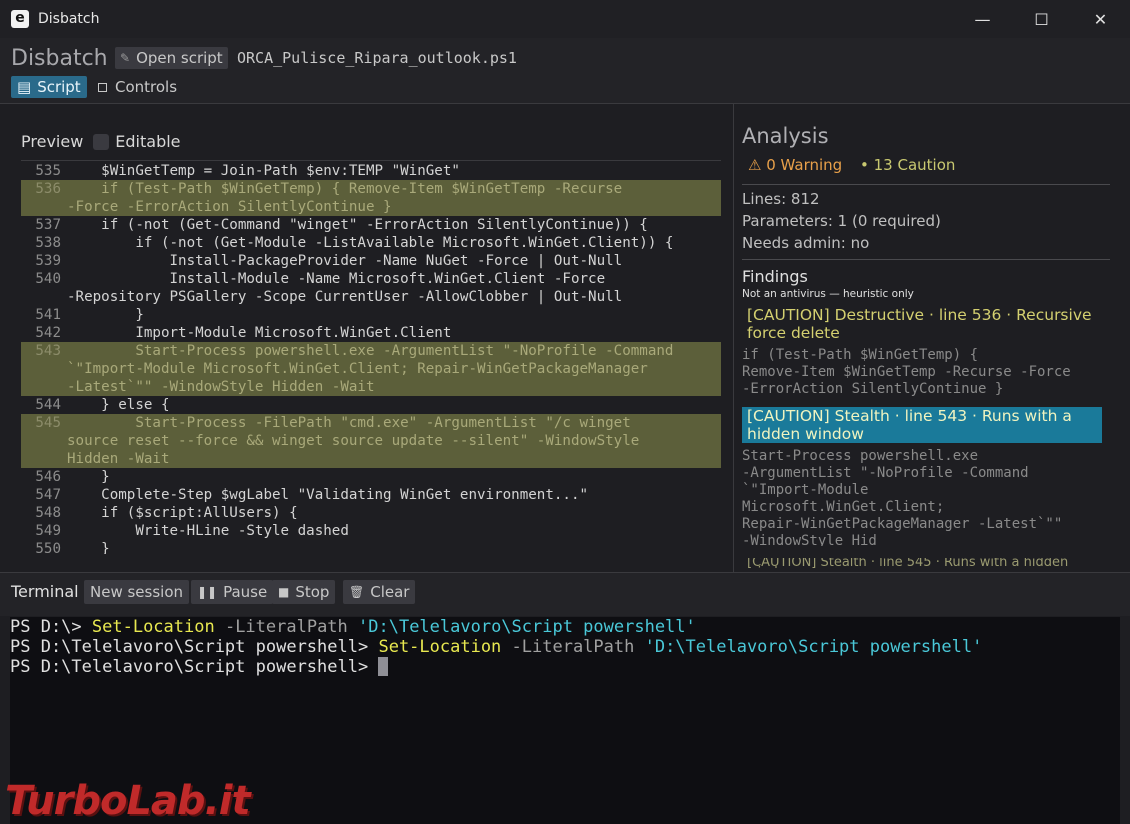 This screenshot has height=824, width=1130. I want to click on window-title: Disbatch, so click(69, 19).